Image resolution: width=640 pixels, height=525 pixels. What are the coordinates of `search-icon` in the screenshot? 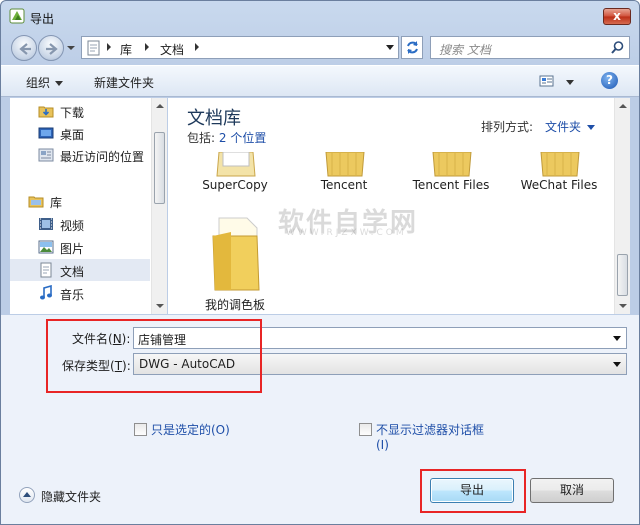 It's located at (617, 47).